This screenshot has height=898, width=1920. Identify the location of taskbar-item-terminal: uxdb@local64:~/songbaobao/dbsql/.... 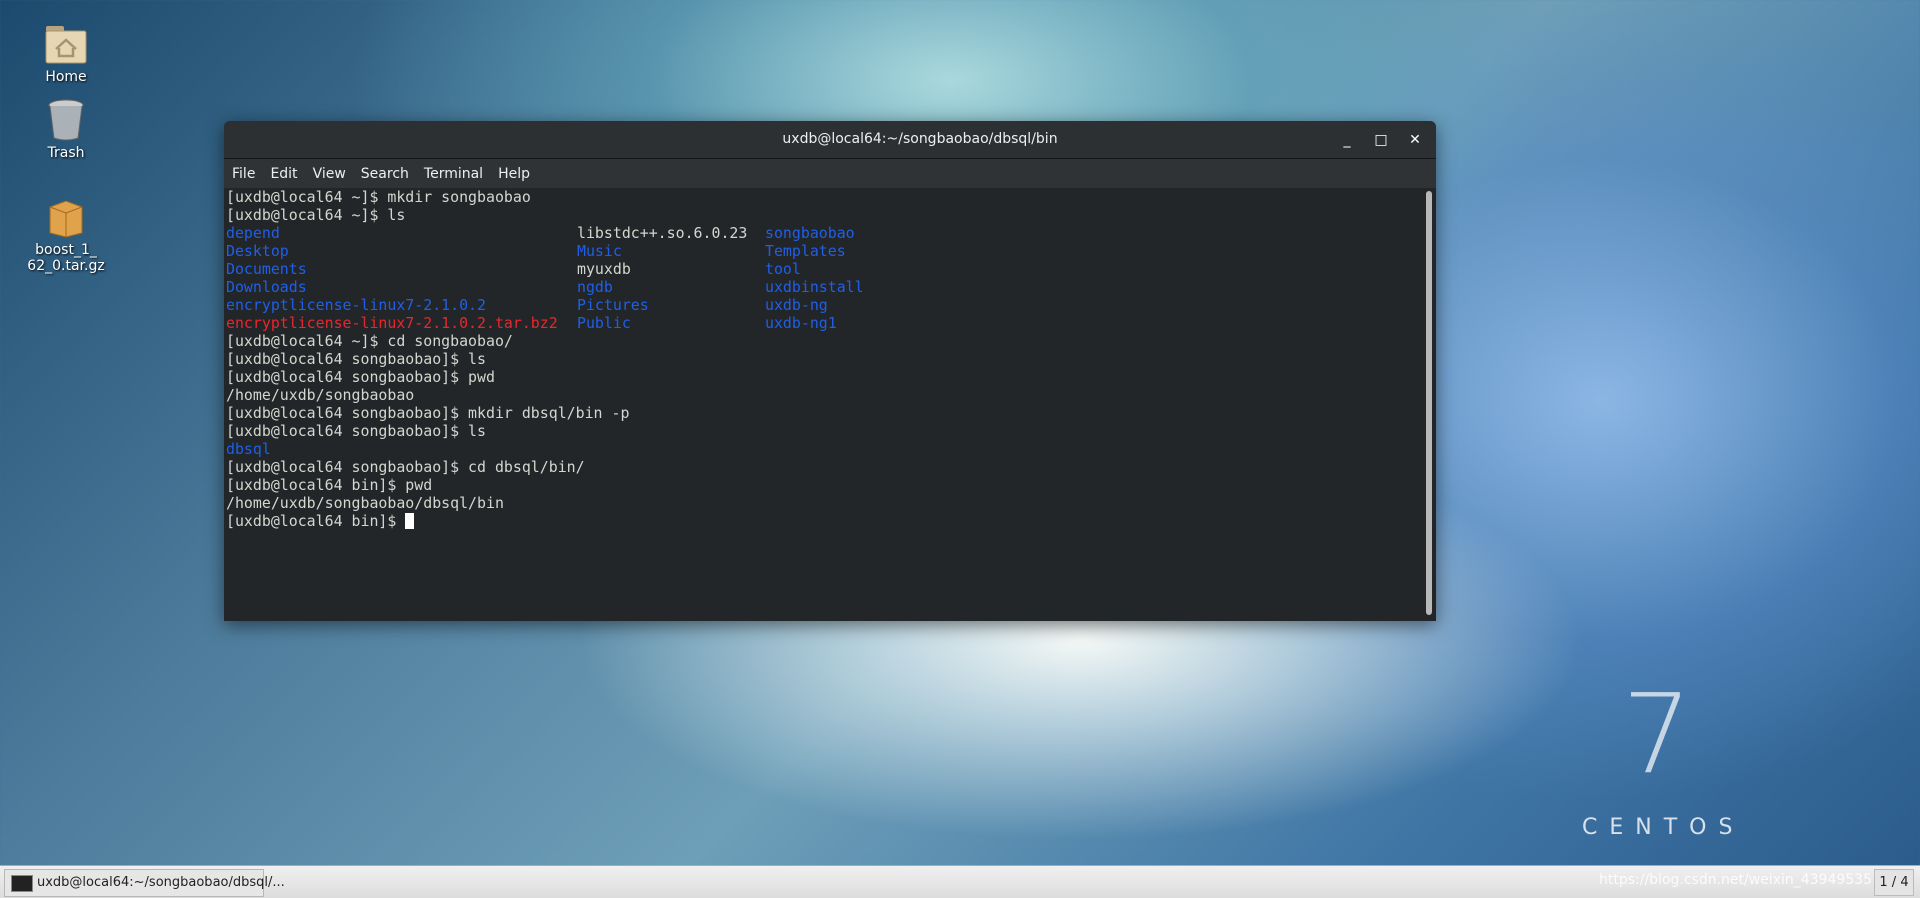
(144, 883).